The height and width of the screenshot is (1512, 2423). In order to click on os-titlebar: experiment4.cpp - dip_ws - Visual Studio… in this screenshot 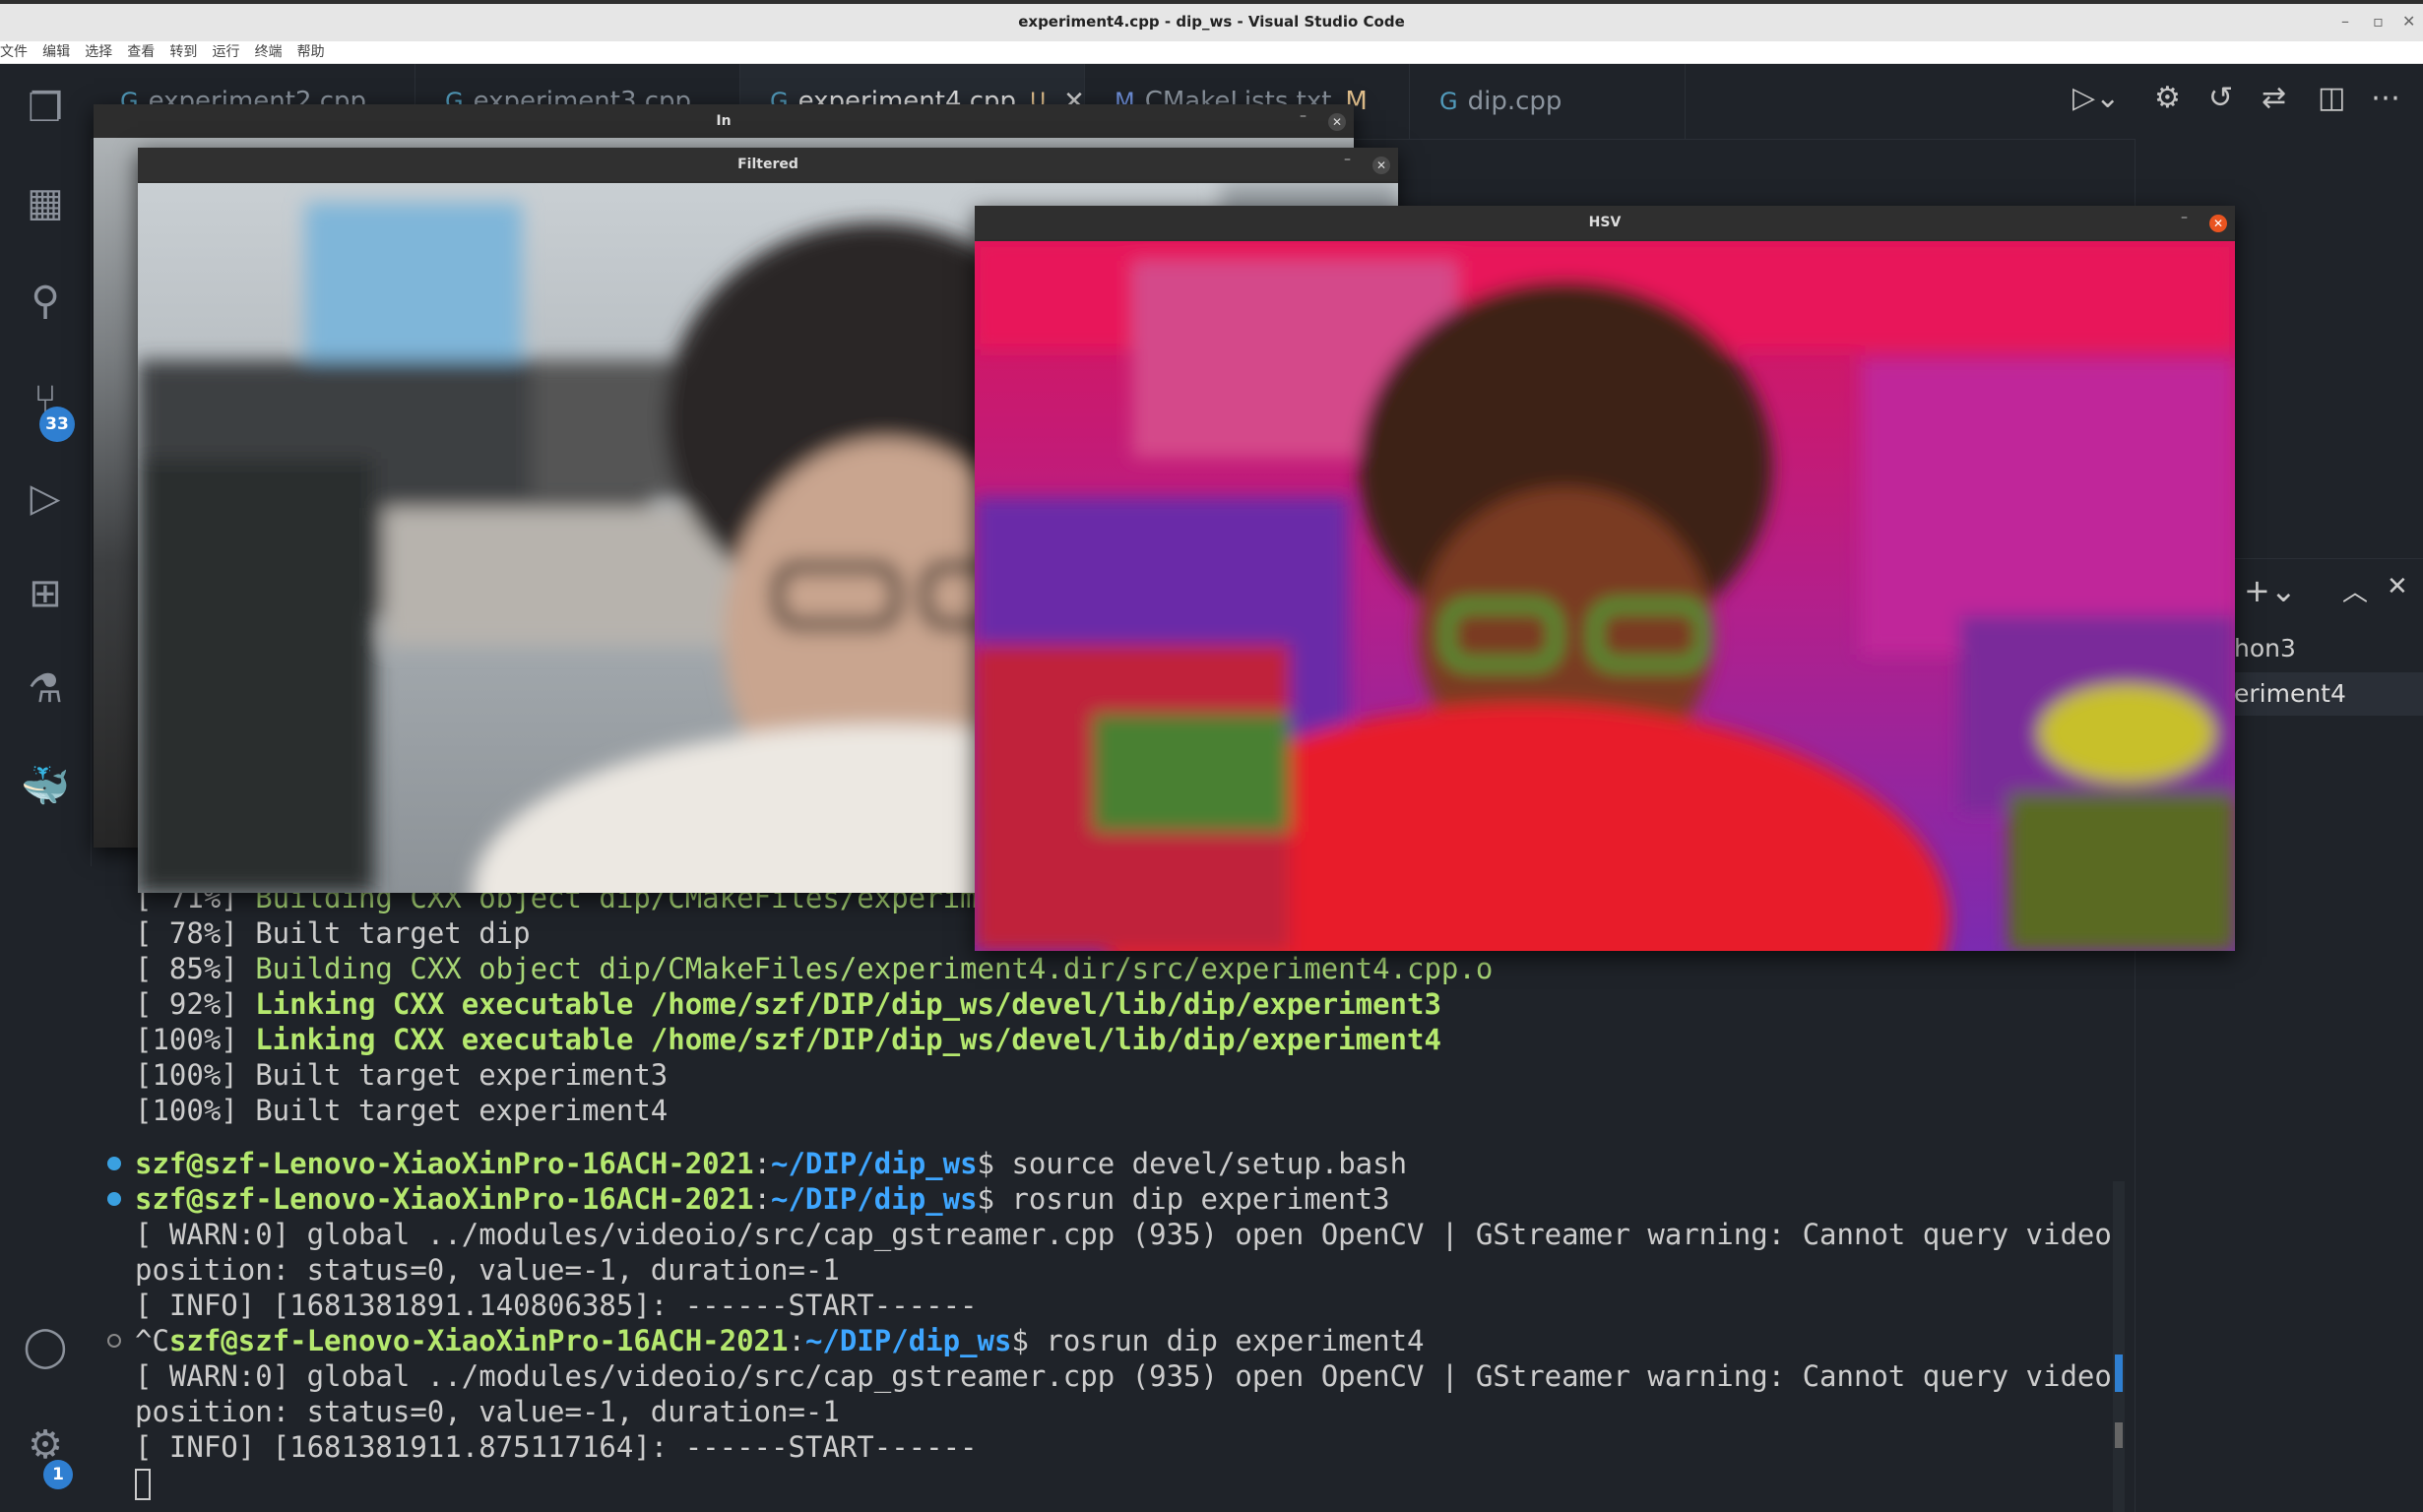, I will do `click(1211, 20)`.